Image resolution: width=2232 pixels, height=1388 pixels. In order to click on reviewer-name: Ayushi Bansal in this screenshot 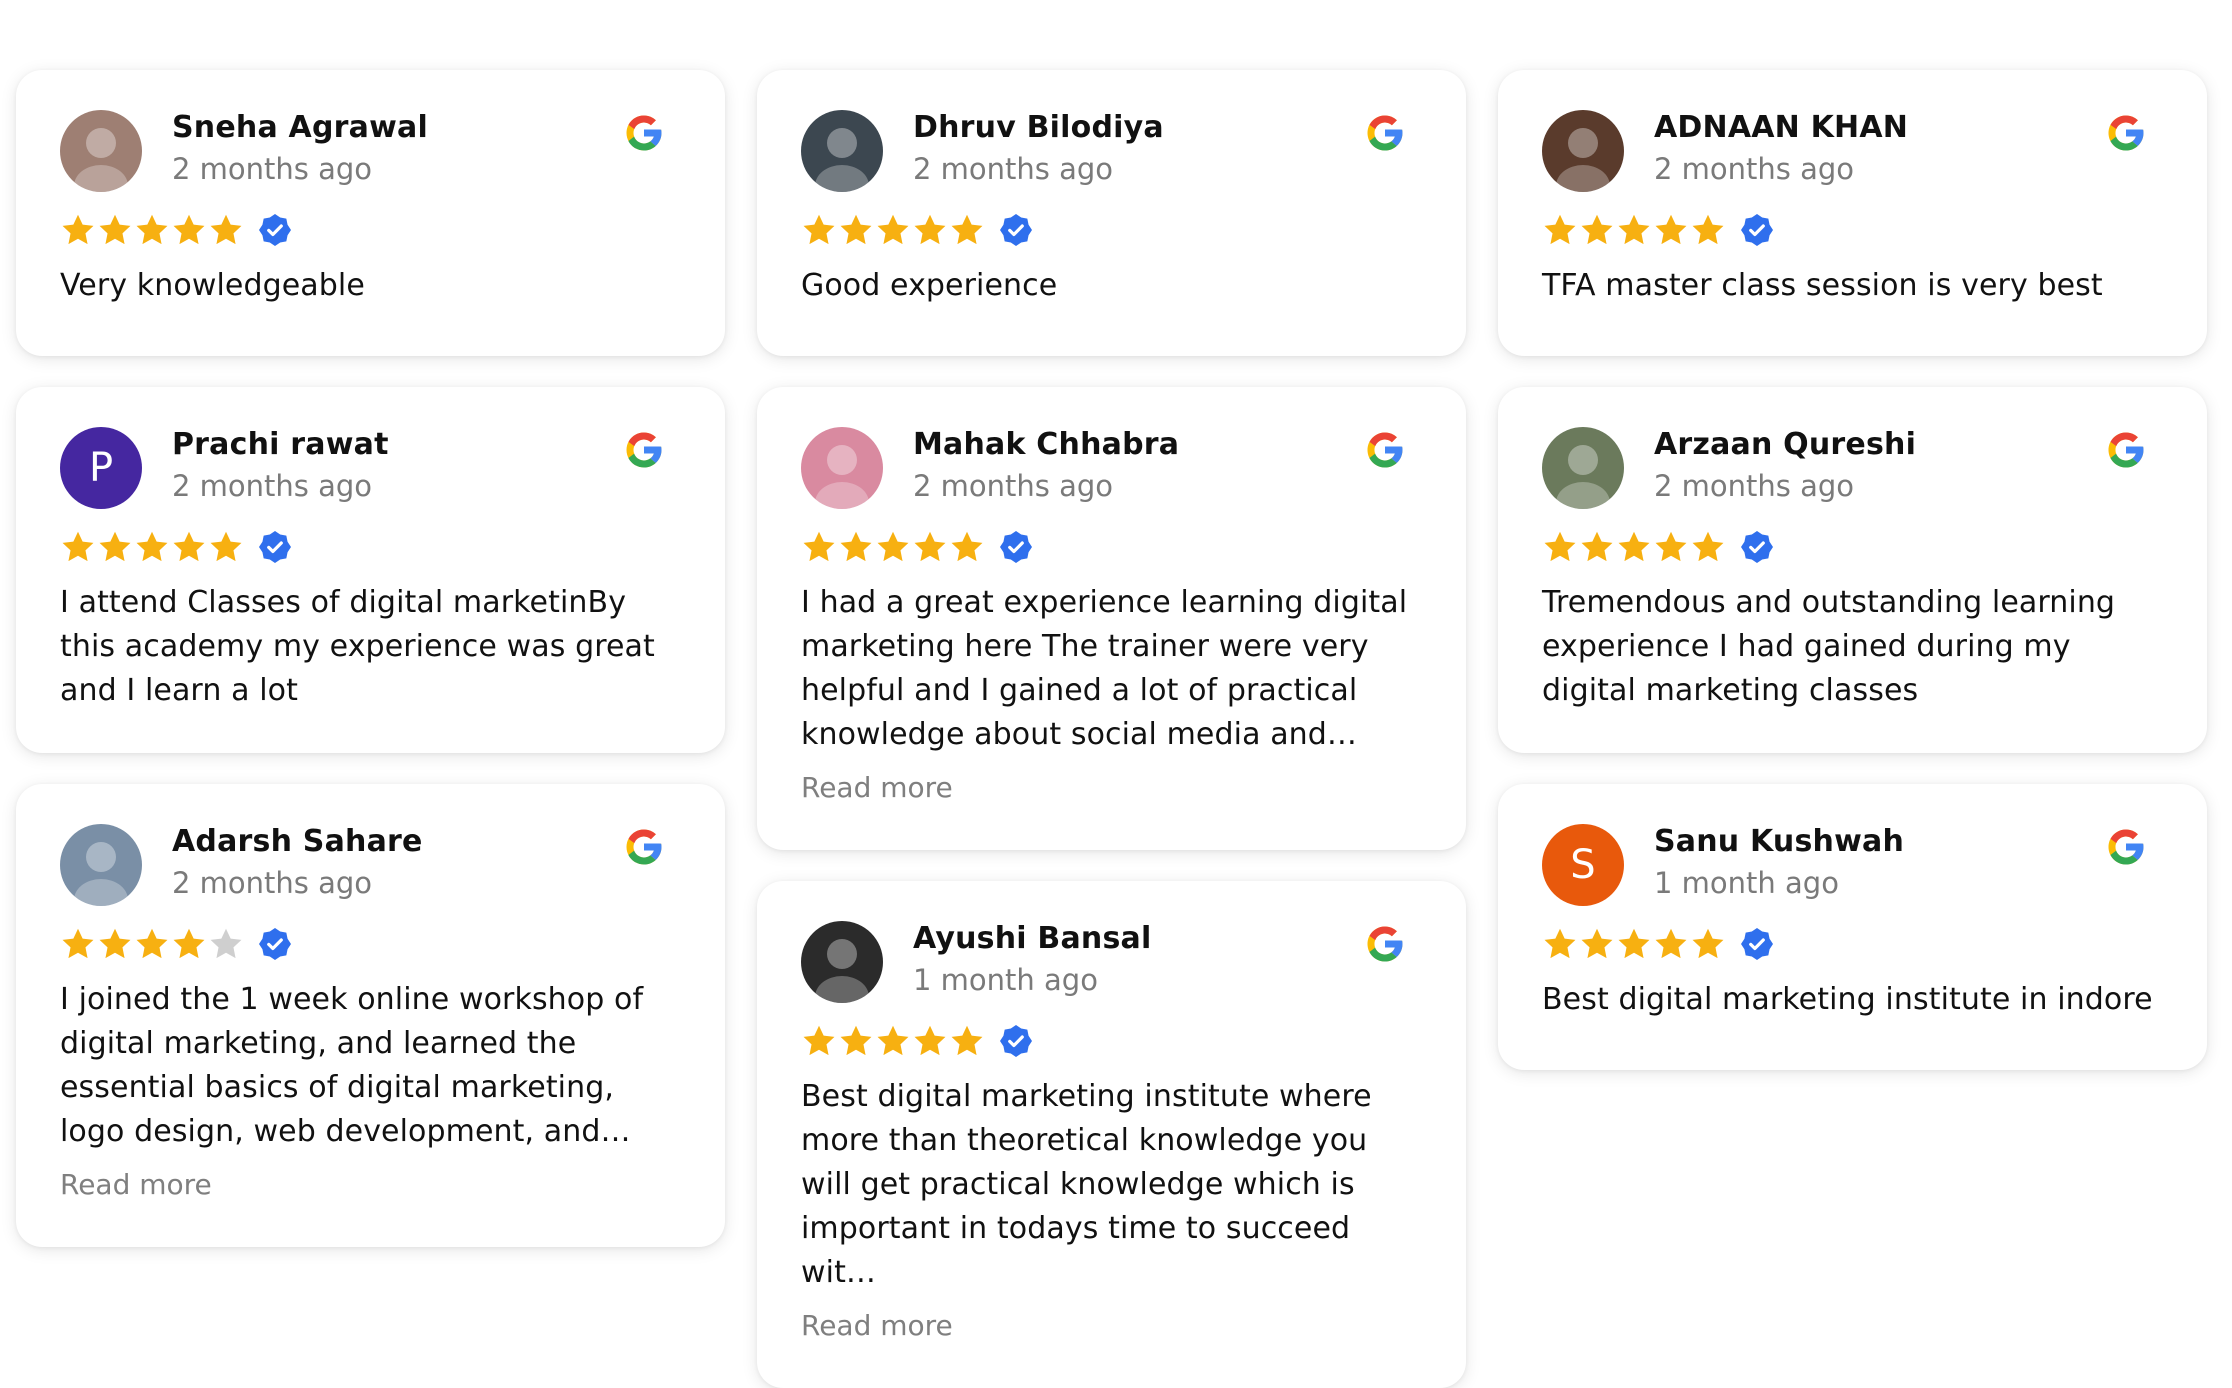, I will do `click(1032, 938)`.